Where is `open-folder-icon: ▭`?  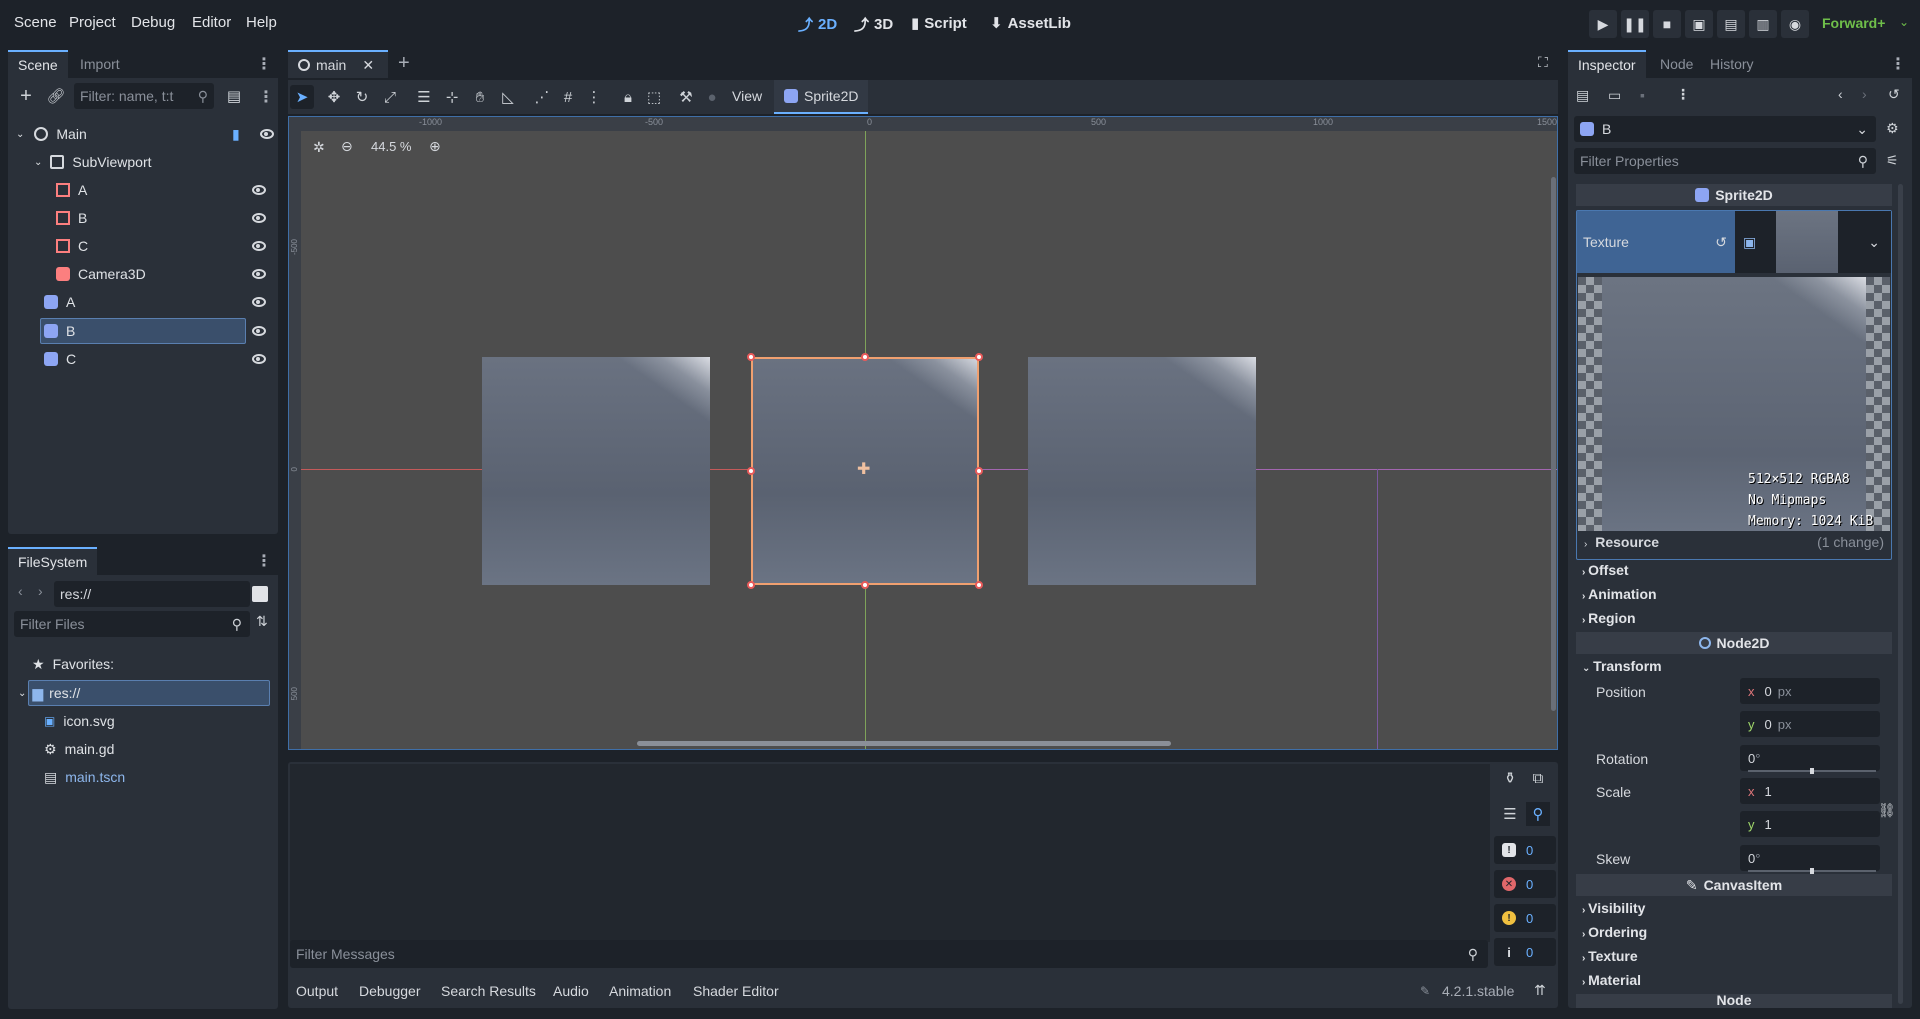
open-folder-icon: ▭ is located at coordinates (1614, 95).